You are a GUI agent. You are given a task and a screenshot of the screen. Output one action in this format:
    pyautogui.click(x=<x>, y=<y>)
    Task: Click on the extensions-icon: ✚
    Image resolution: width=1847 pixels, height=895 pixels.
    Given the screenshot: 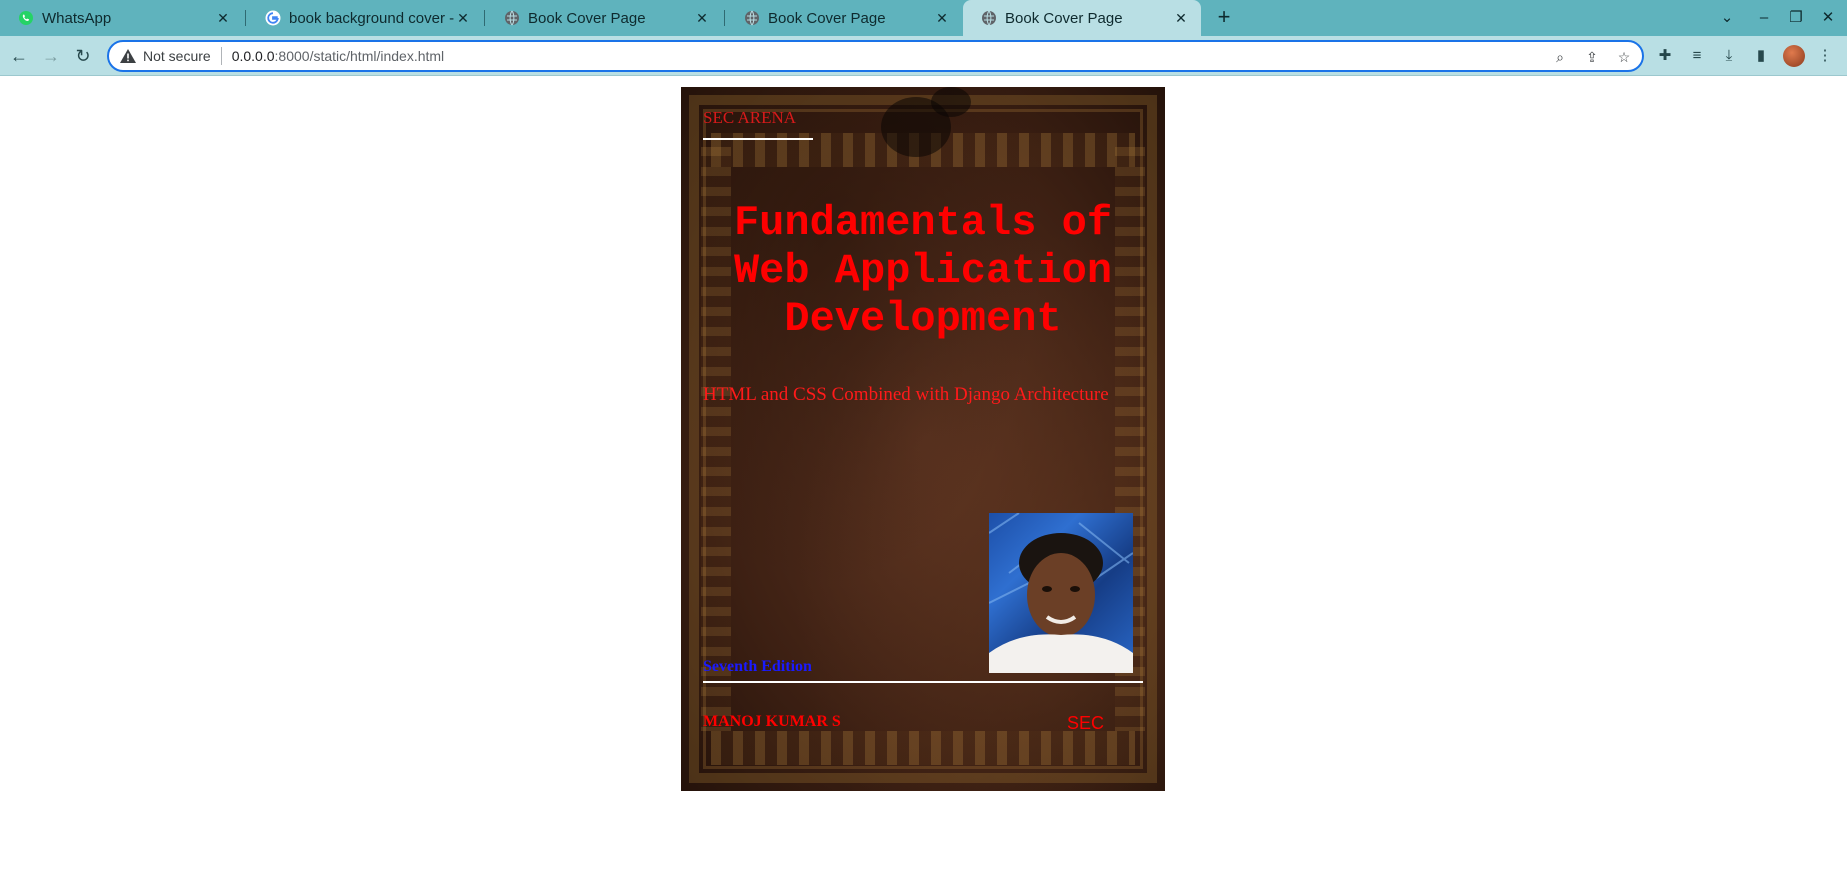 What is the action you would take?
    pyautogui.click(x=1665, y=56)
    